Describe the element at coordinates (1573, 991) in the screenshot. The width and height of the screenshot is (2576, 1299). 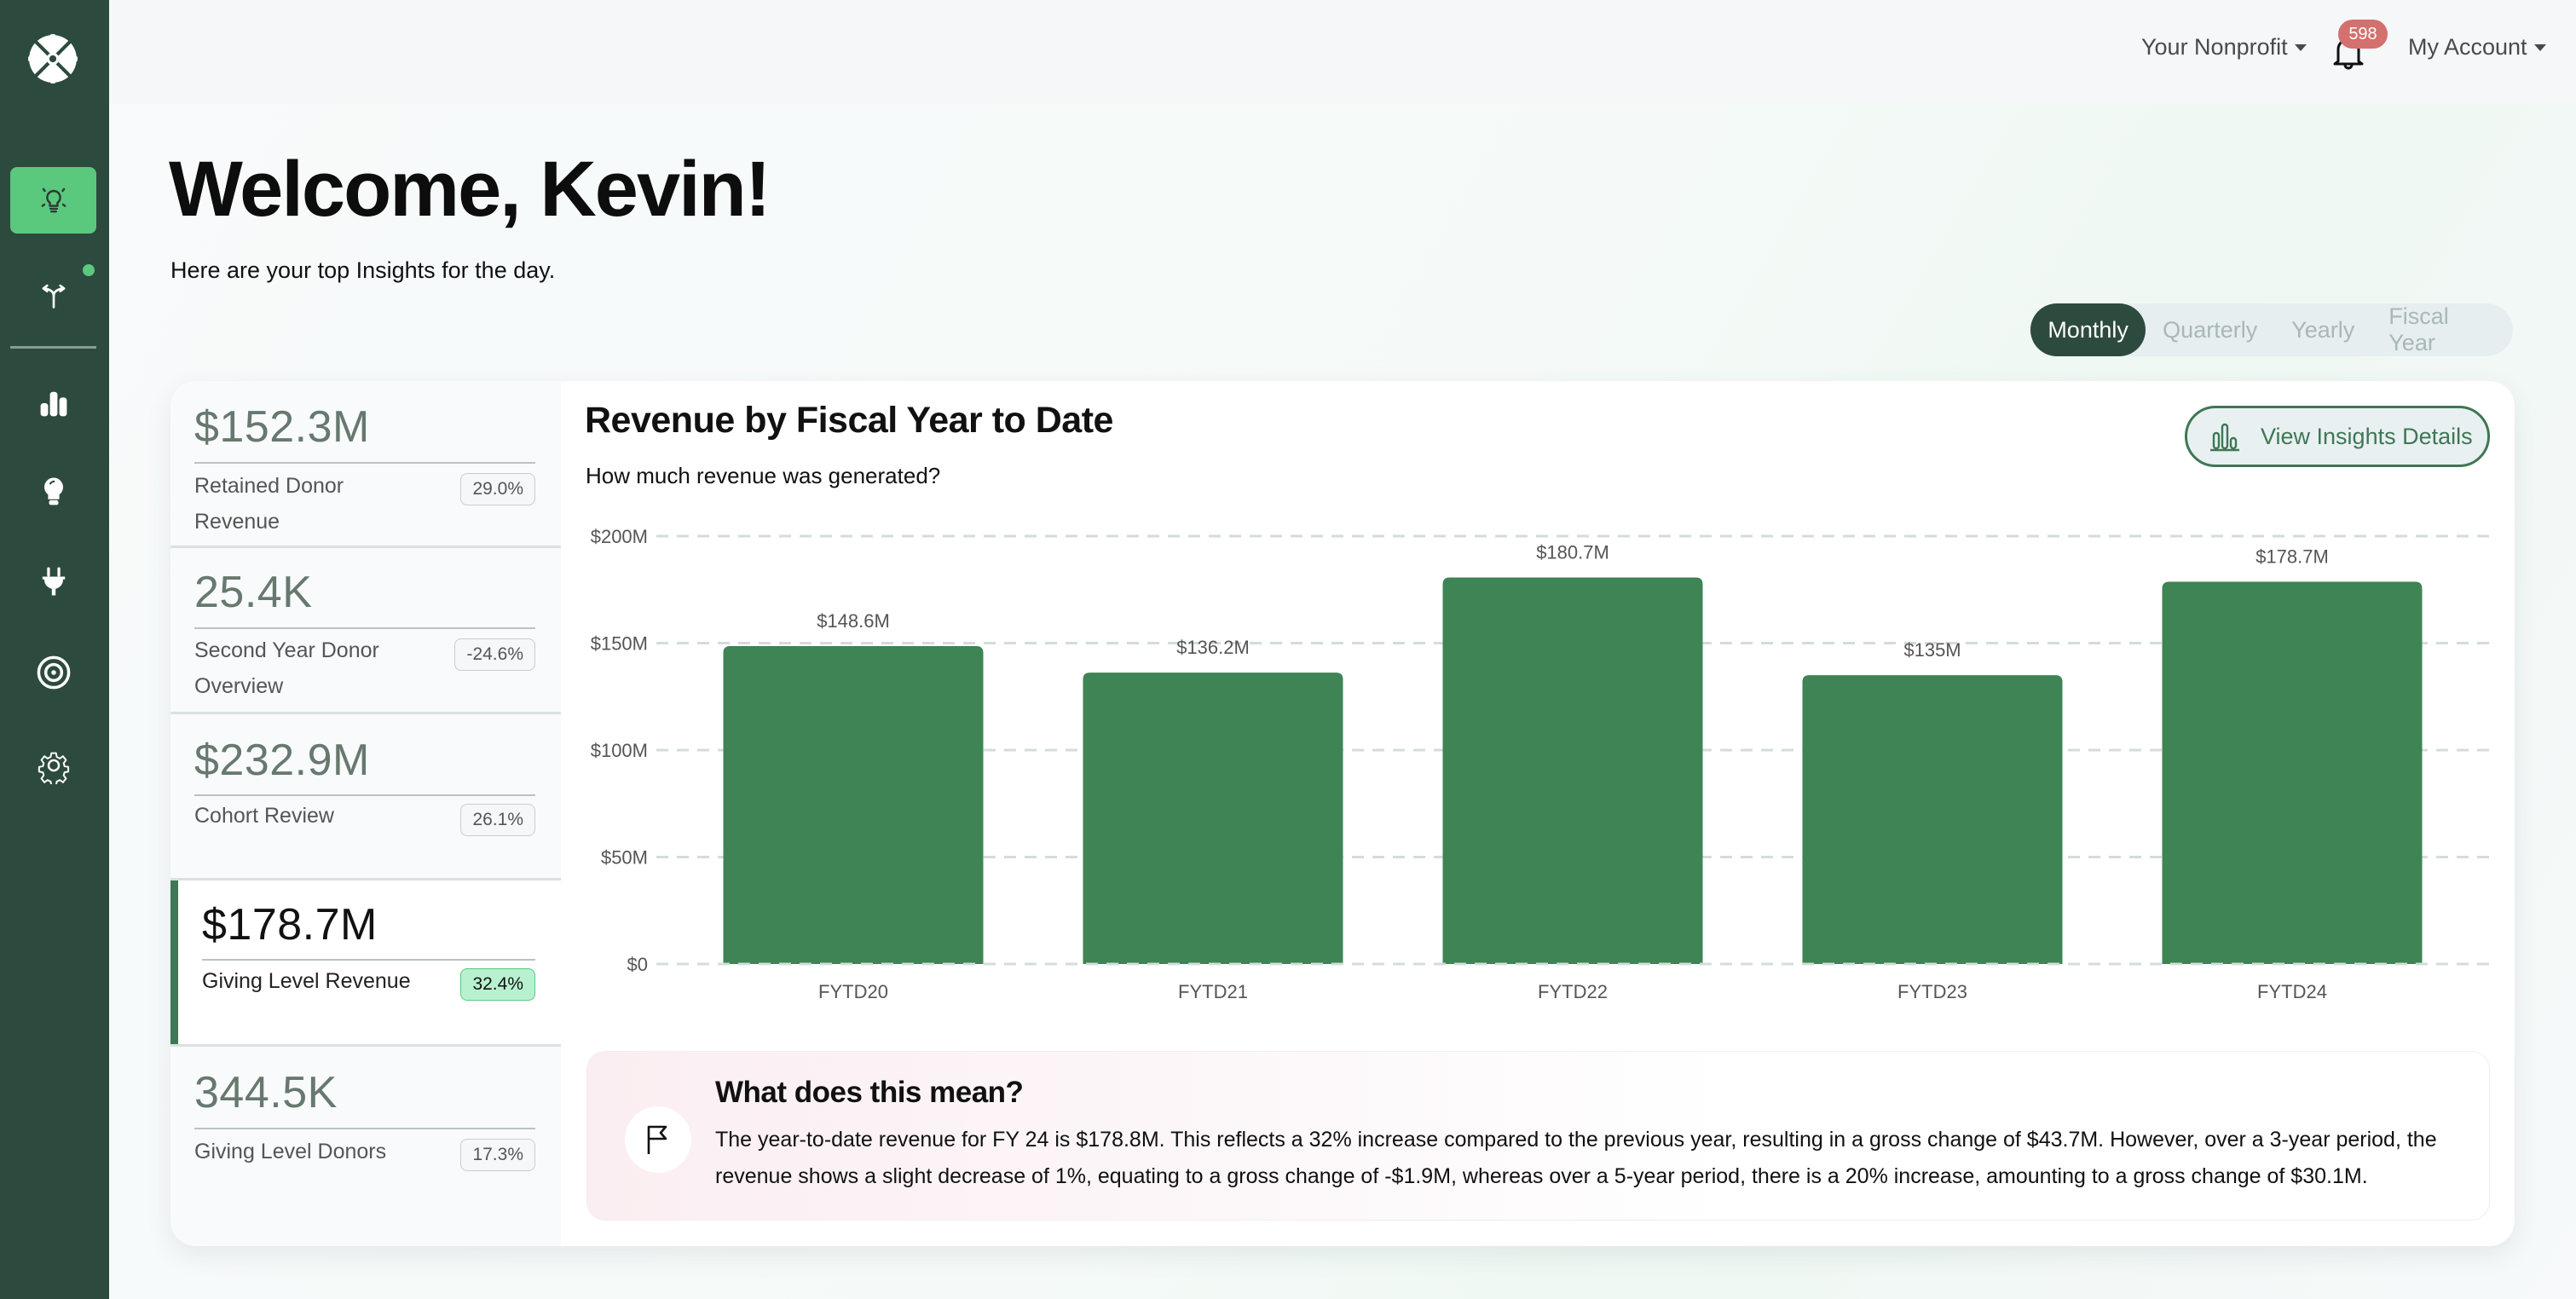
I see `x-tick-label: FYTD22` at that location.